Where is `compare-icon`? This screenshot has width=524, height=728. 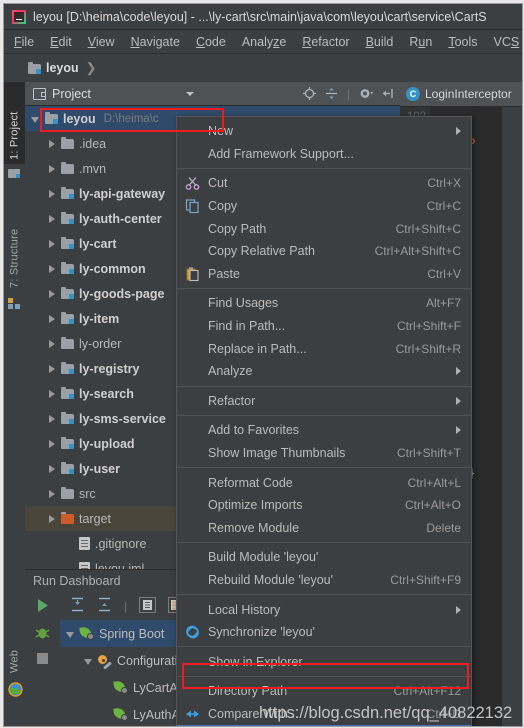
compare-icon is located at coordinates (192, 713).